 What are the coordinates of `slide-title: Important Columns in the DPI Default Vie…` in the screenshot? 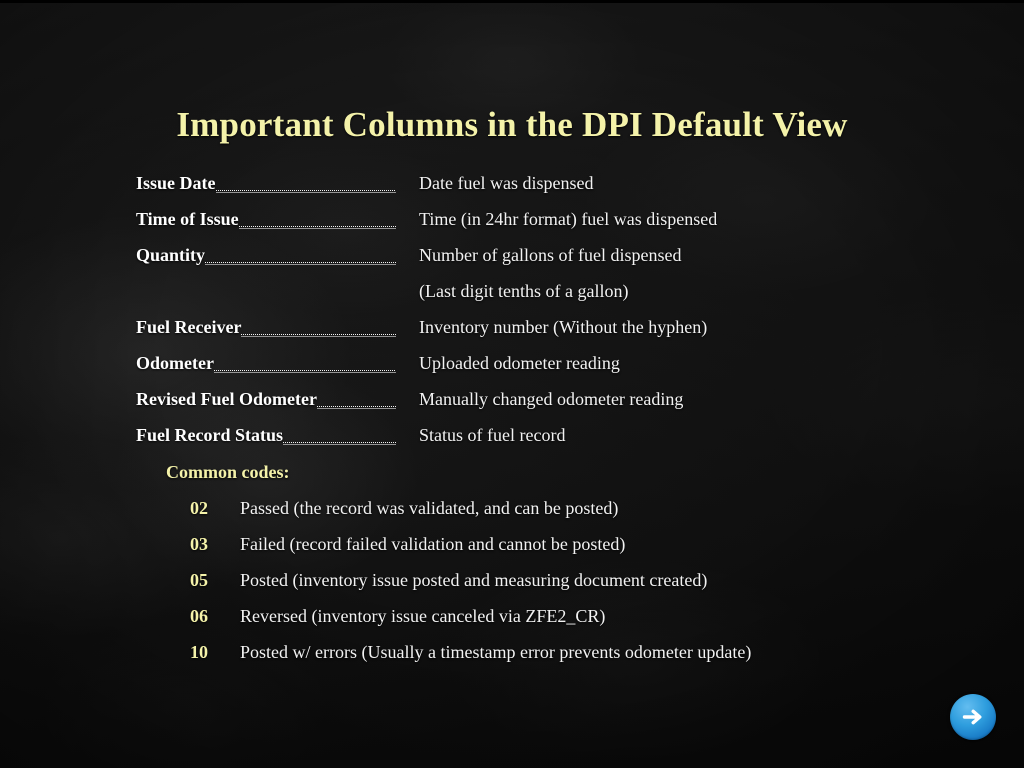 It's located at (512, 125).